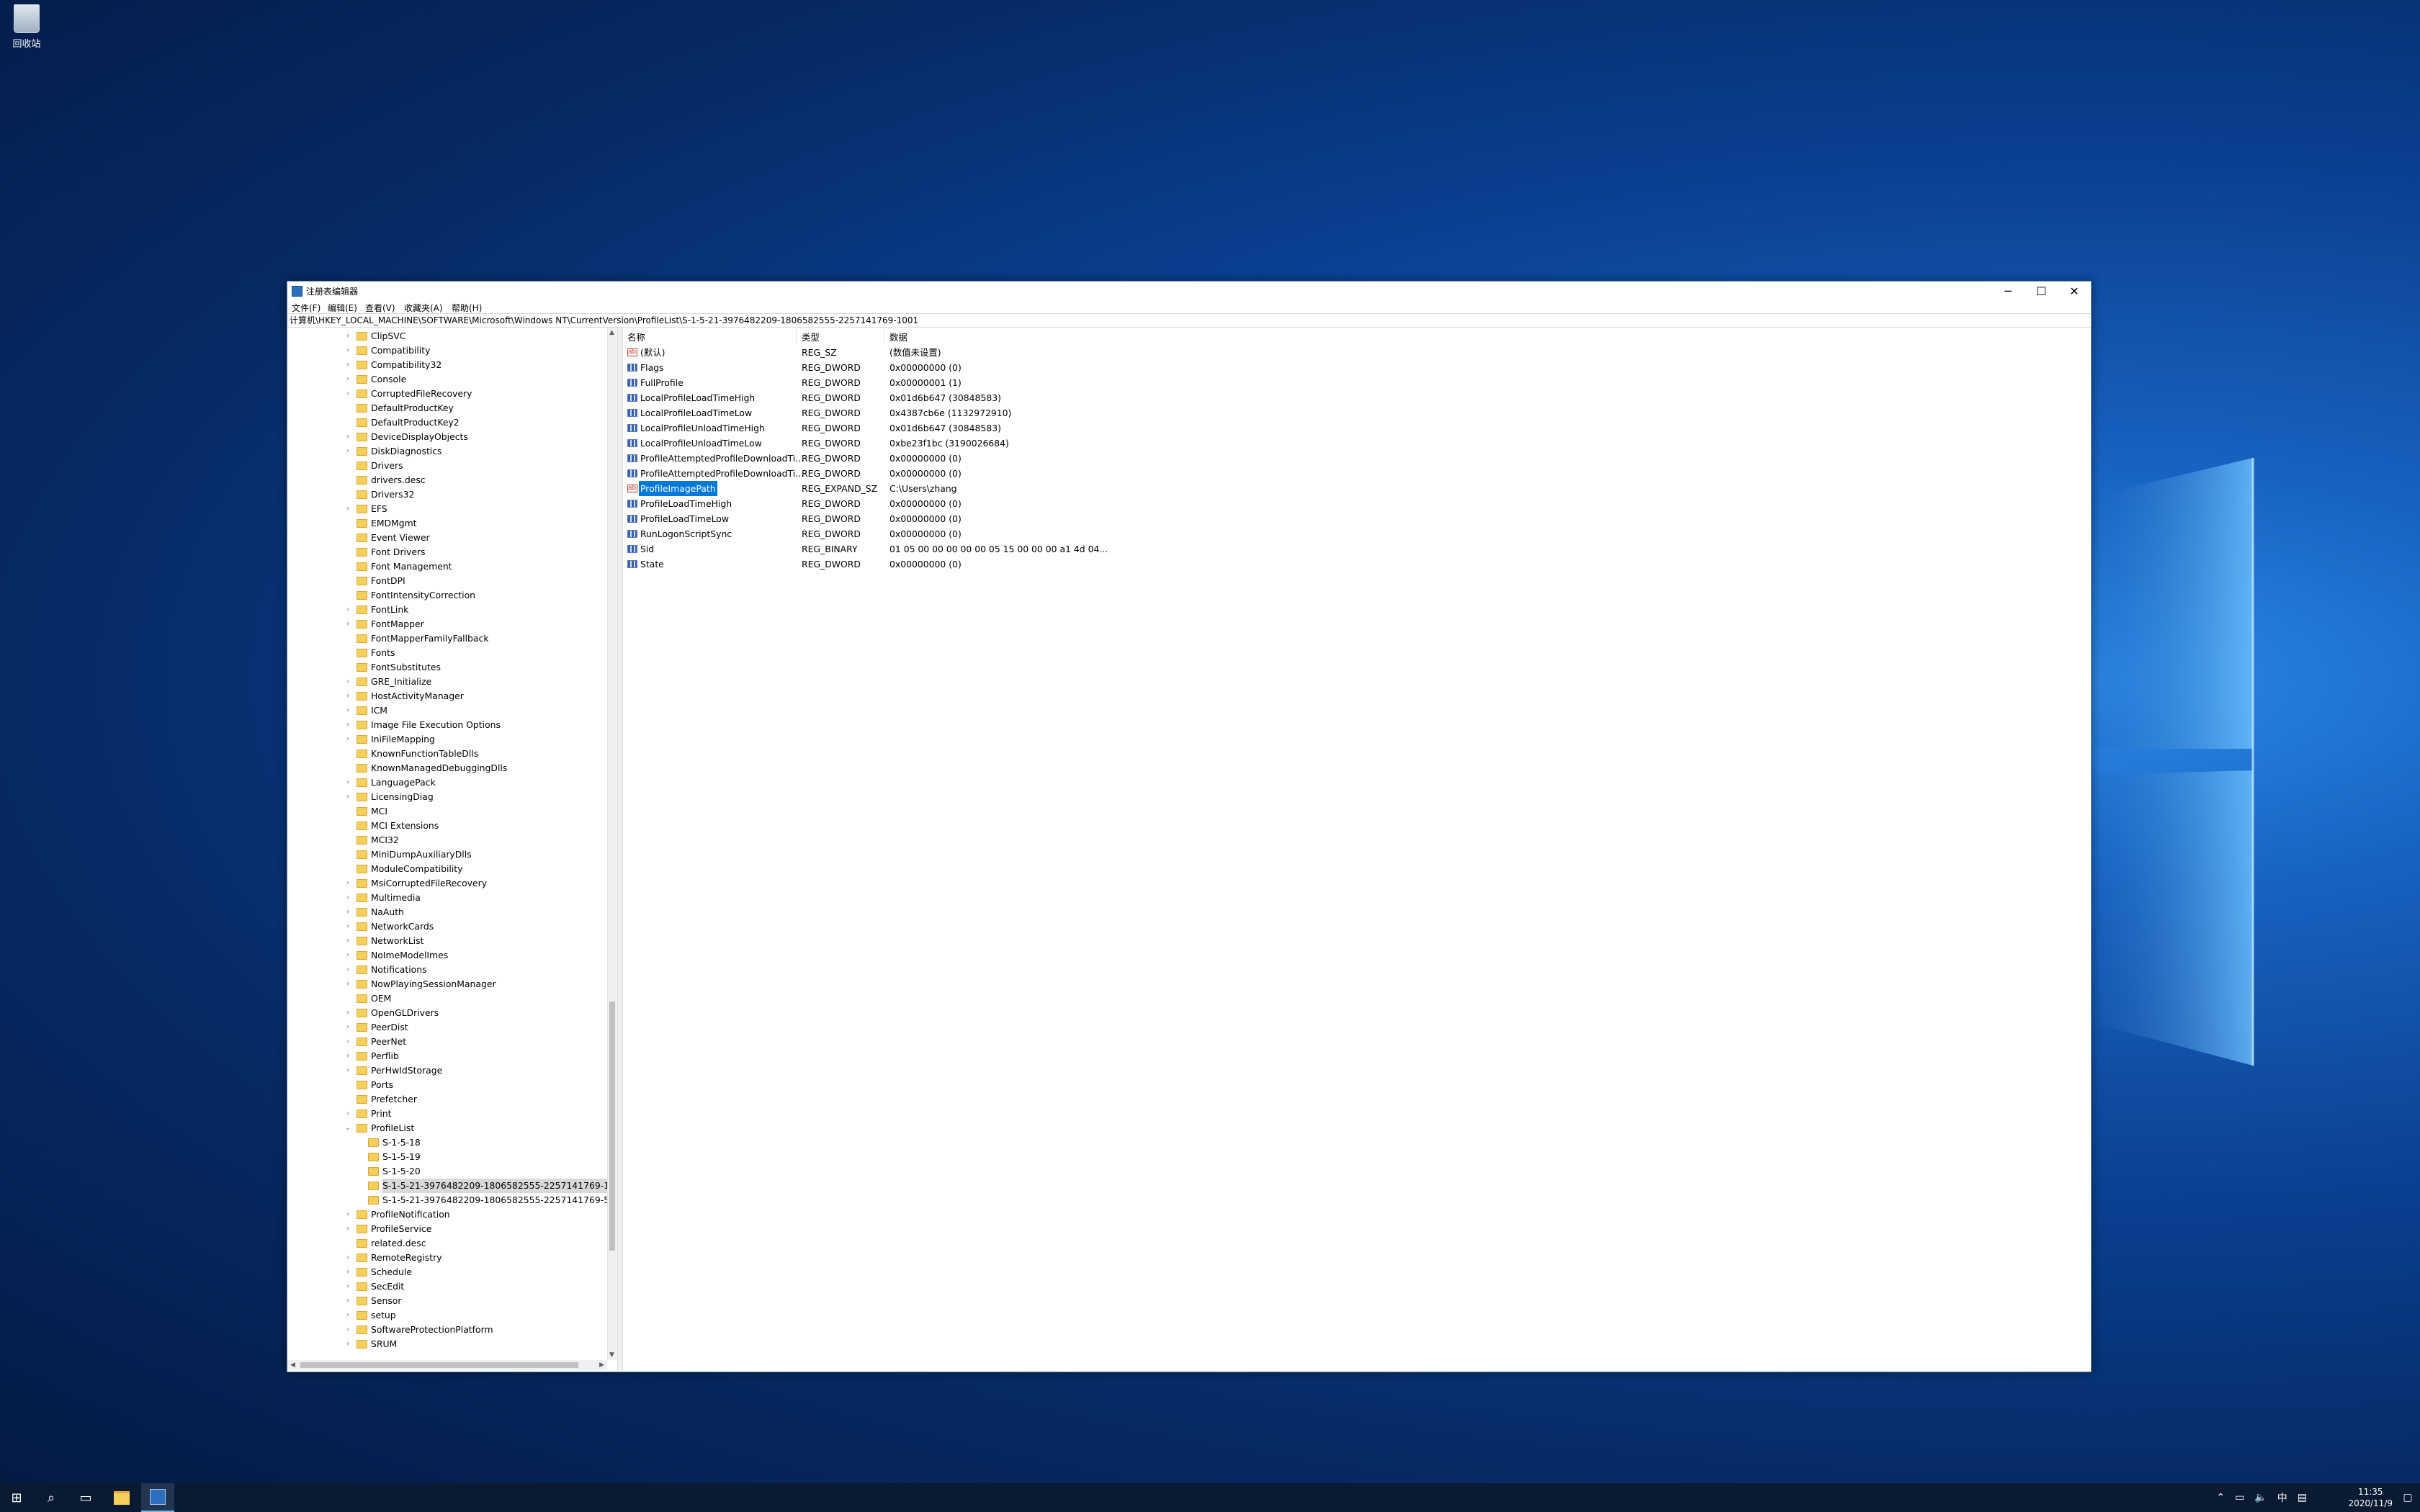  What do you see at coordinates (447, 408) in the screenshot?
I see `tree-item: DefaultProductKey` at bounding box center [447, 408].